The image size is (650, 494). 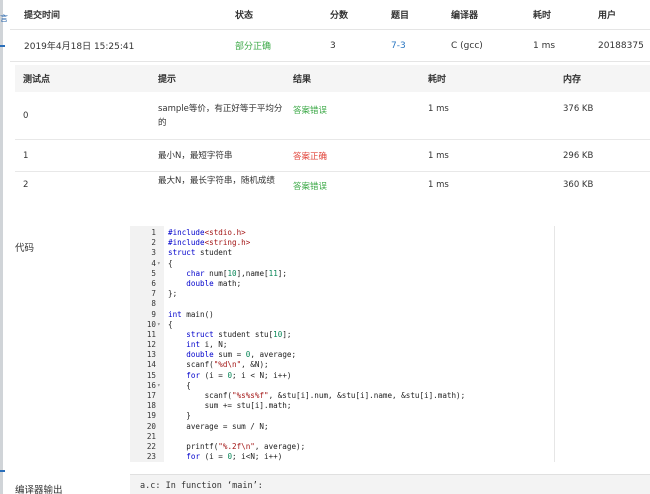 What do you see at coordinates (218, 365) in the screenshot?
I see `line-source: scanf("%d\n", &N);` at bounding box center [218, 365].